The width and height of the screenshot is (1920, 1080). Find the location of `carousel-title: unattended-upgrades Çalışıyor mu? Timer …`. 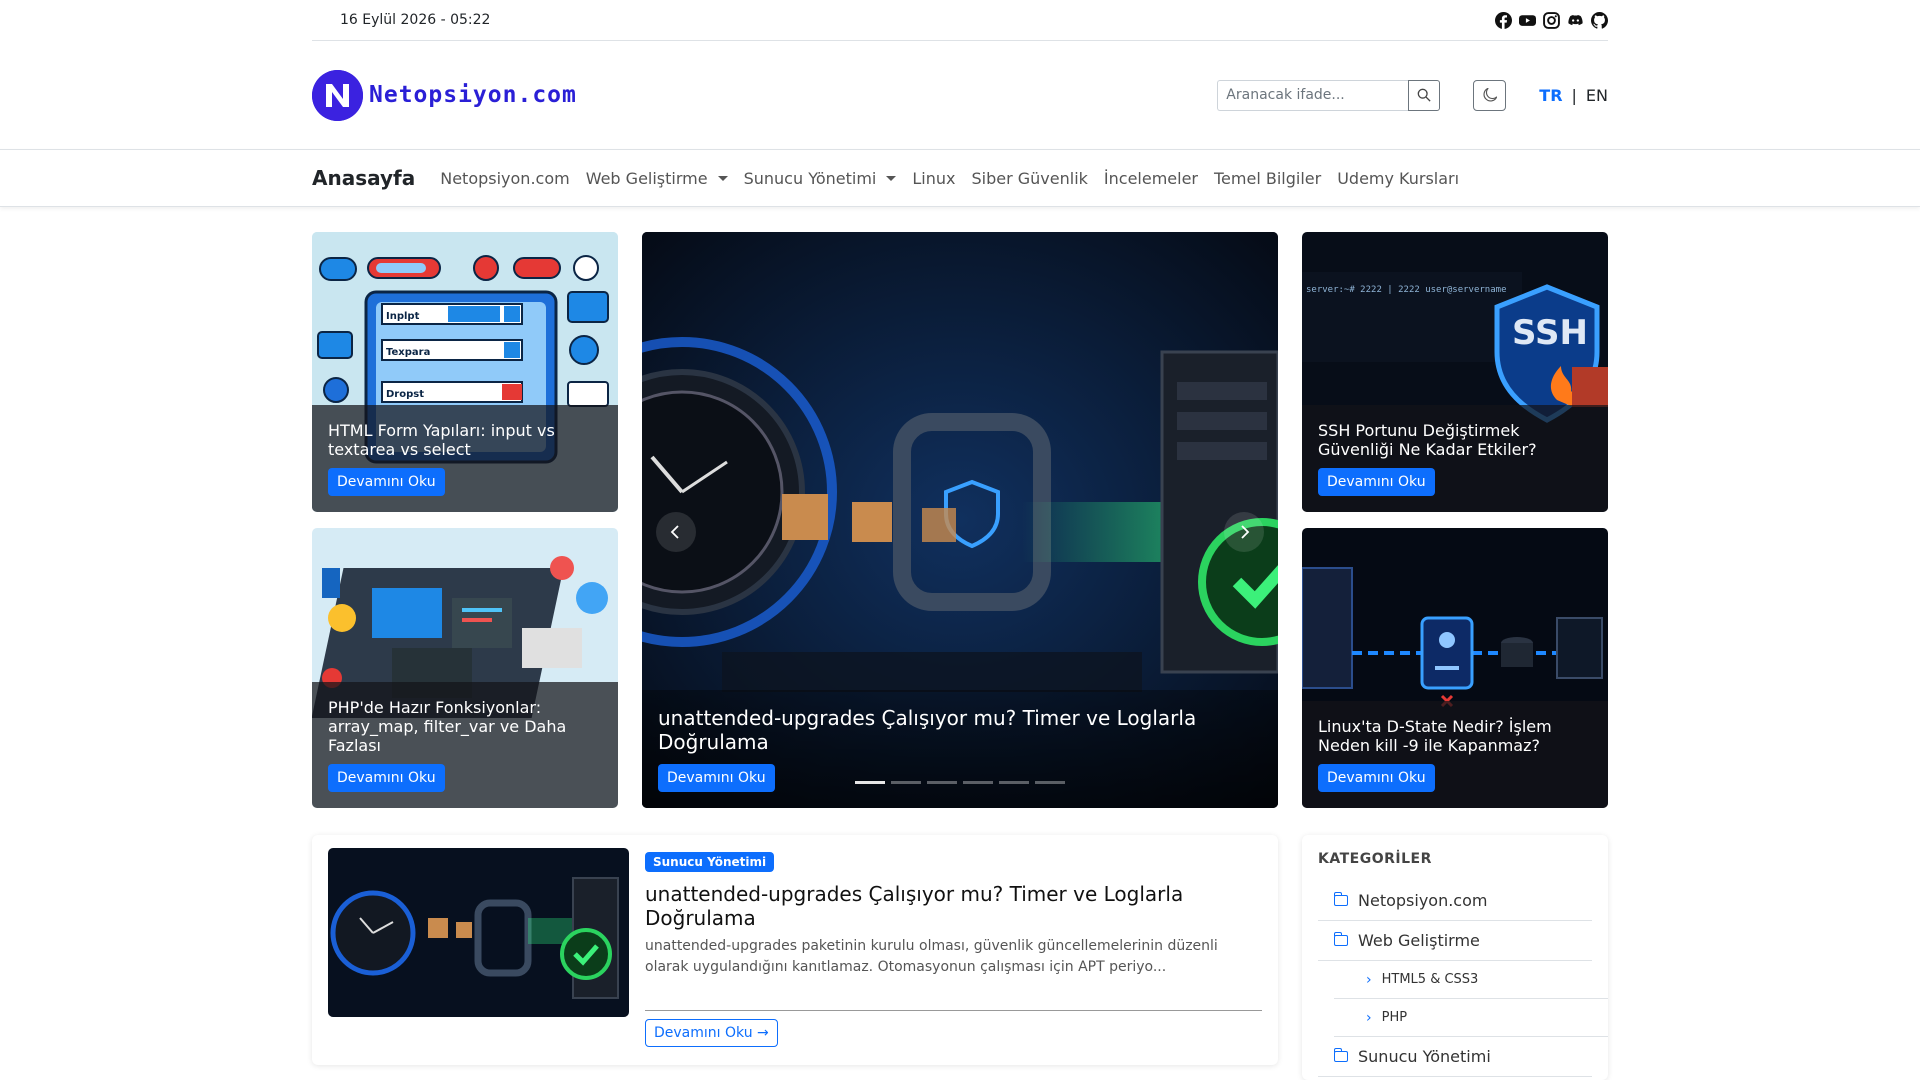

carousel-title: unattended-upgrades Çalışıyor mu? Timer … is located at coordinates (960, 730).